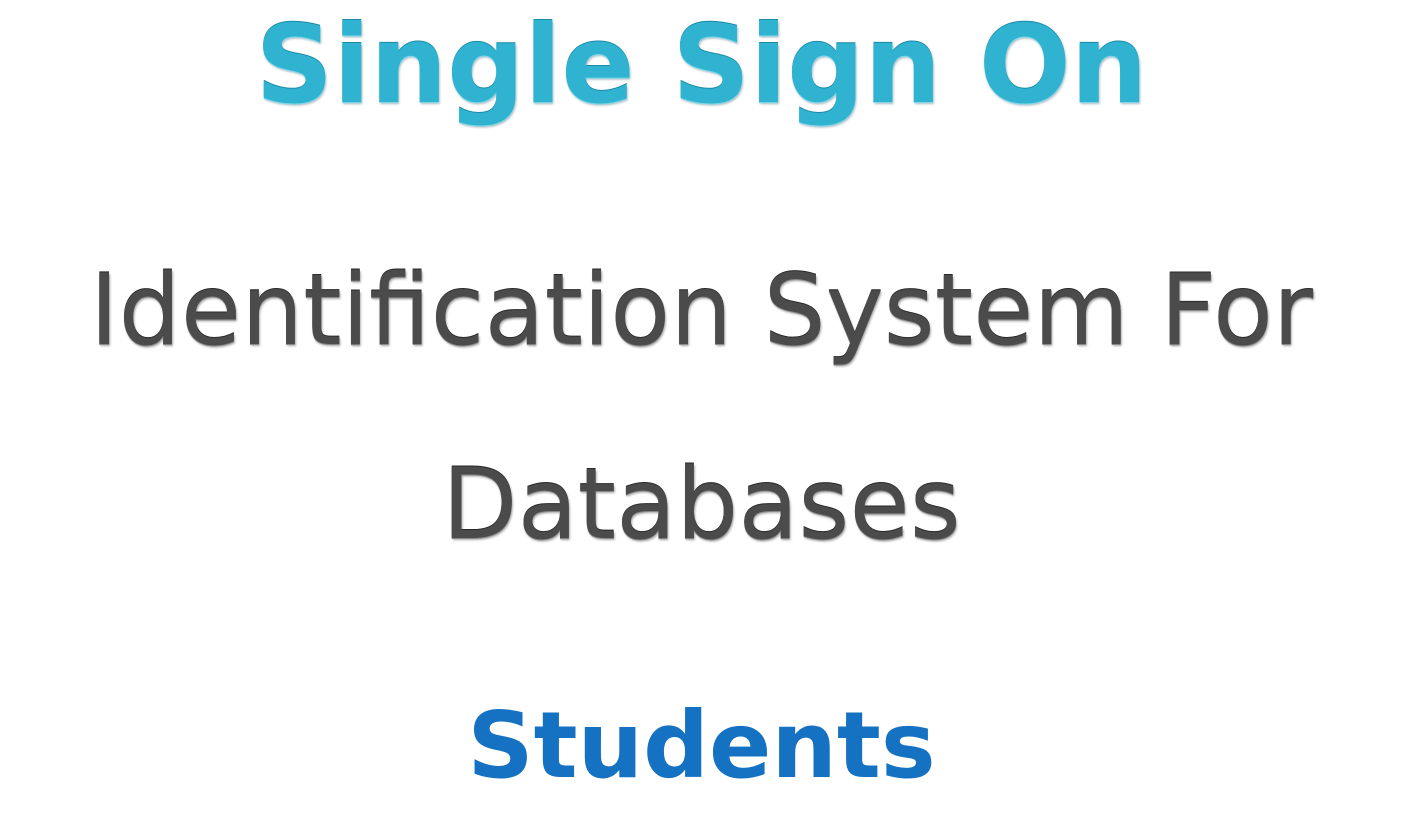  What do you see at coordinates (701, 311) in the screenshot?
I see `slide-subtitle-line-1: Identification System For` at bounding box center [701, 311].